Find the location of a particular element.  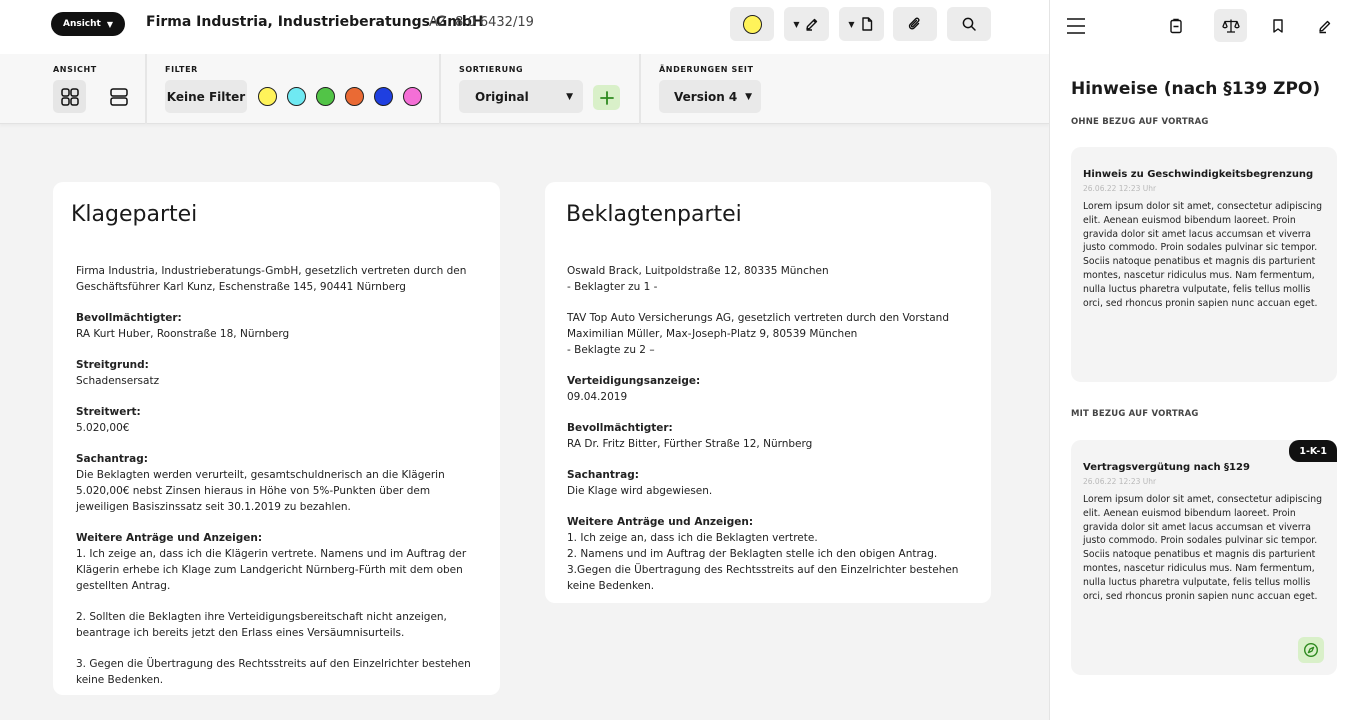

document-tool-button: ▼ is located at coordinates (861, 24).